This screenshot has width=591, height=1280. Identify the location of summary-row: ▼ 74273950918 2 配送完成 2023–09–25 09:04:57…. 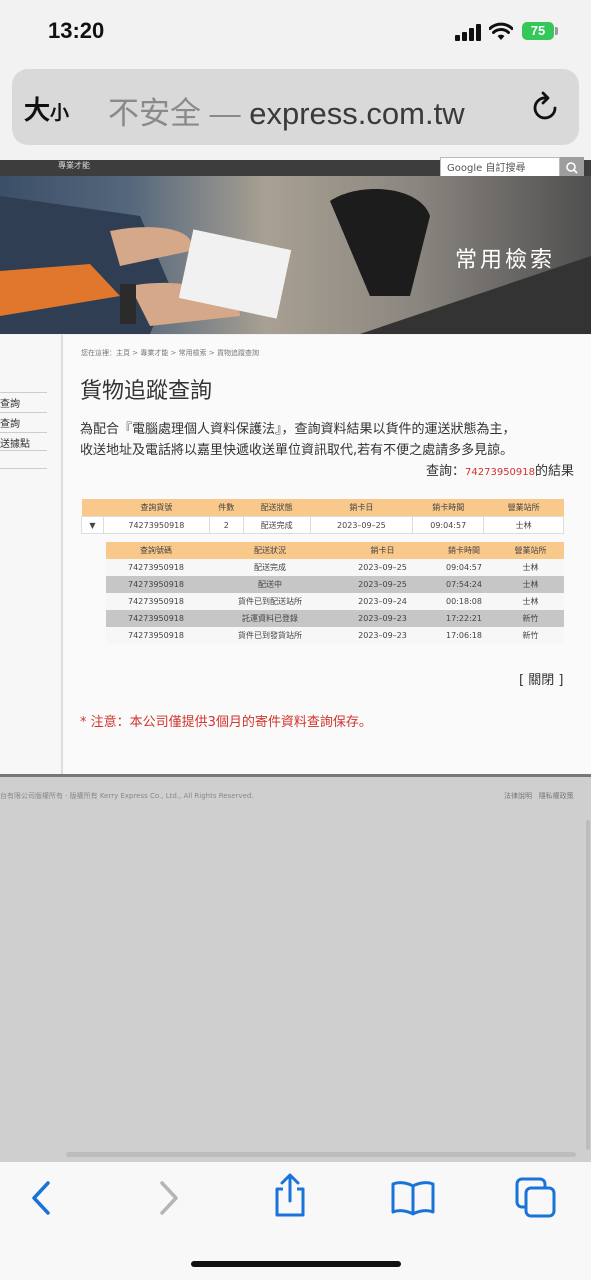
(322, 525).